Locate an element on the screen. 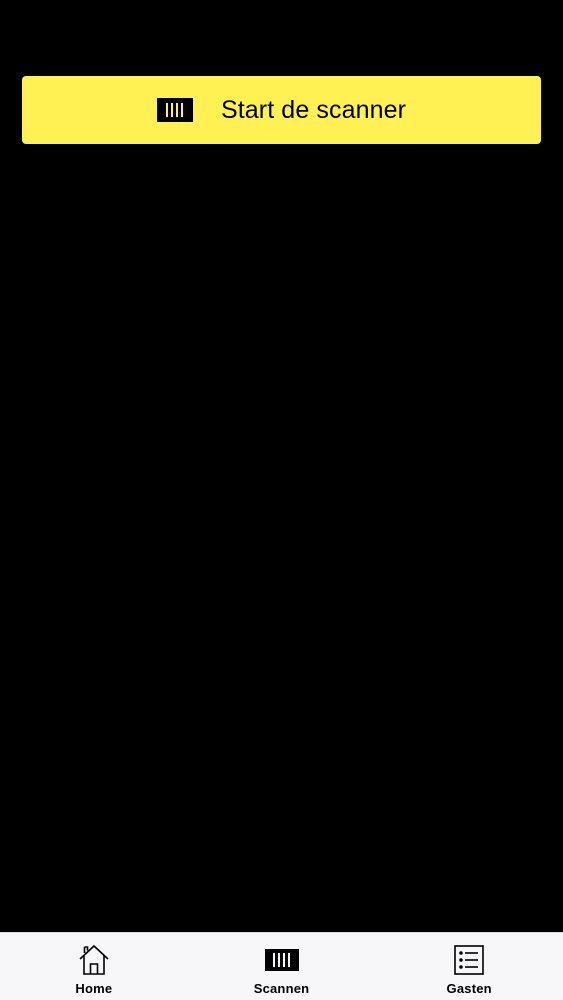 The width and height of the screenshot is (563, 1000). tab-scannen: Scannen is located at coordinates (282, 966).